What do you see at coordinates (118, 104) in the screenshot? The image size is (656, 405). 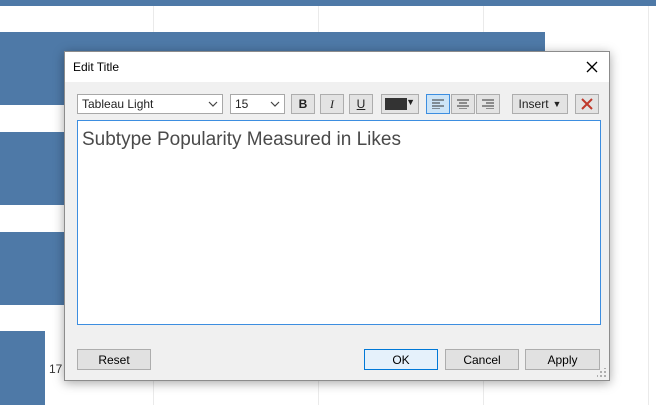 I see `font-family-value: Tableau Light` at bounding box center [118, 104].